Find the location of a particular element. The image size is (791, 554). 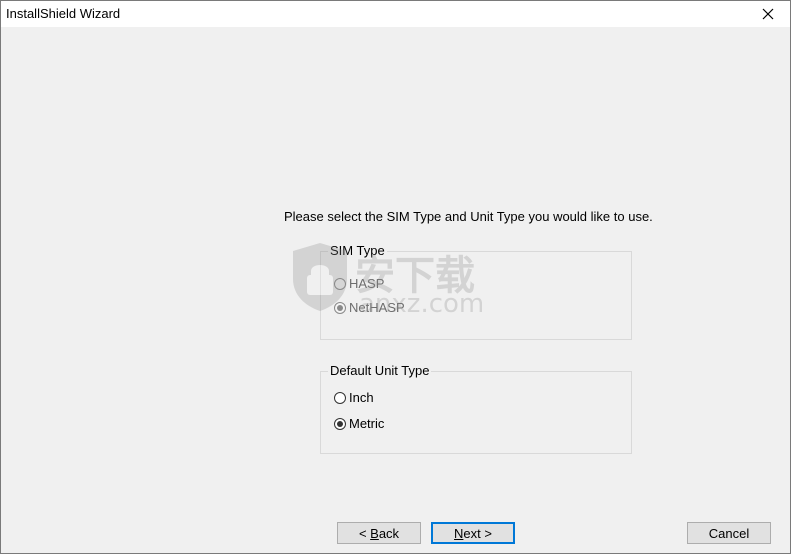

back-button: < Back is located at coordinates (379, 533).